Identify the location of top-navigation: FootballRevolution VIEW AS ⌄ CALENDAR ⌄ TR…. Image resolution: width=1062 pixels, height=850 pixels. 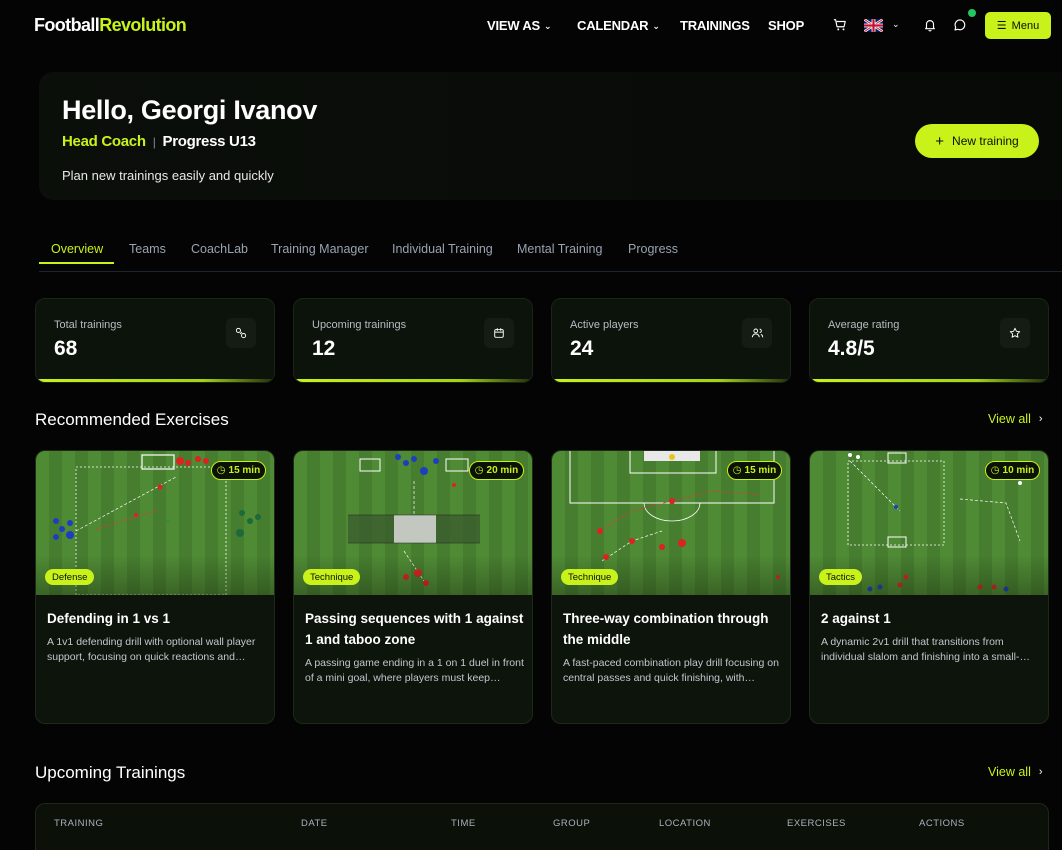
(531, 26).